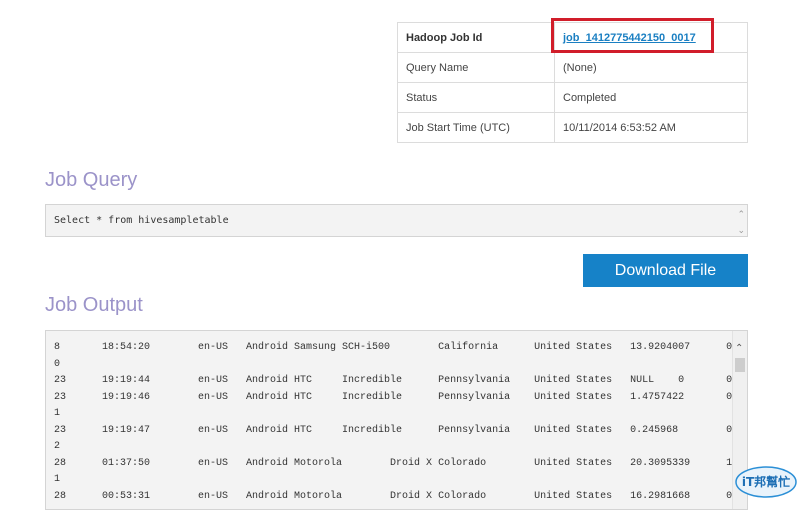 This screenshot has width=800, height=510. What do you see at coordinates (94, 305) in the screenshot?
I see `job-output-title: Job Output` at bounding box center [94, 305].